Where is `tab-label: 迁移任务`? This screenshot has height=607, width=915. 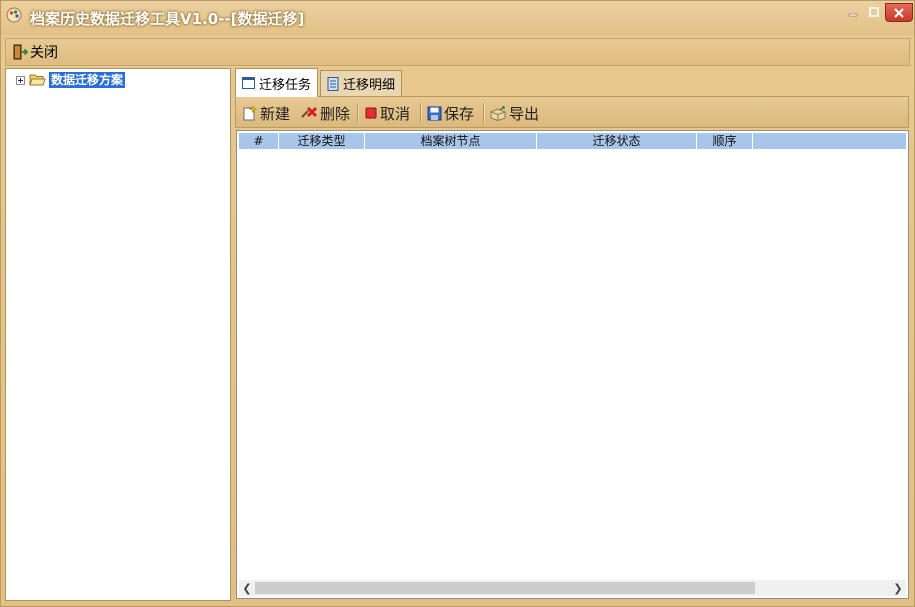 tab-label: 迁移任务 is located at coordinates (285, 85).